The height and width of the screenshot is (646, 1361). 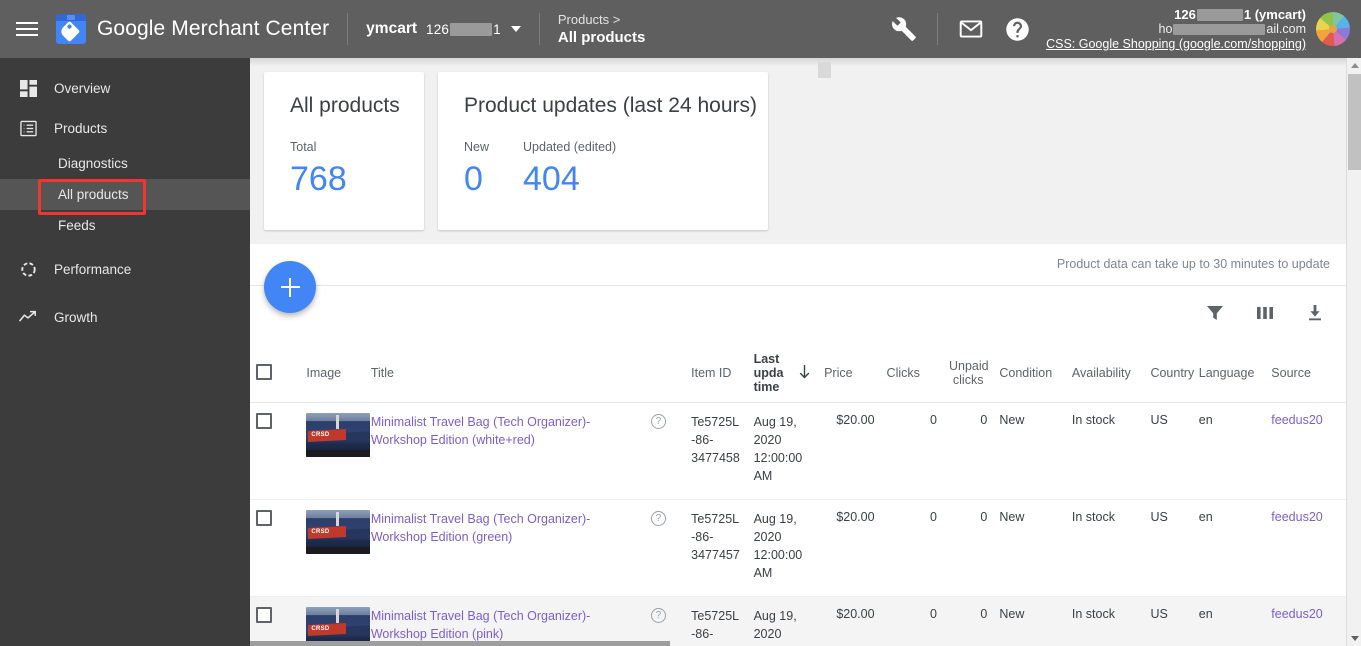 What do you see at coordinates (332, 373) in the screenshot?
I see `column-header-image: Image` at bounding box center [332, 373].